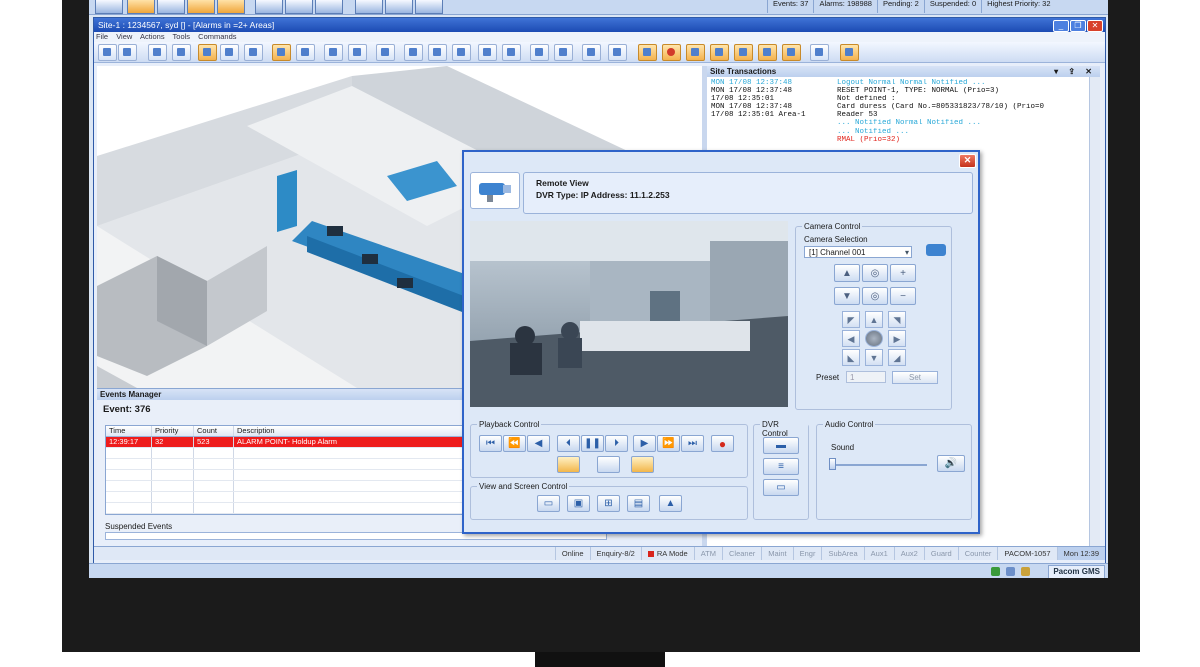 Image resolution: width=1200 pixels, height=667 pixels. What do you see at coordinates (874, 357) in the screenshot?
I see `pan-down-button: ▼` at bounding box center [874, 357].